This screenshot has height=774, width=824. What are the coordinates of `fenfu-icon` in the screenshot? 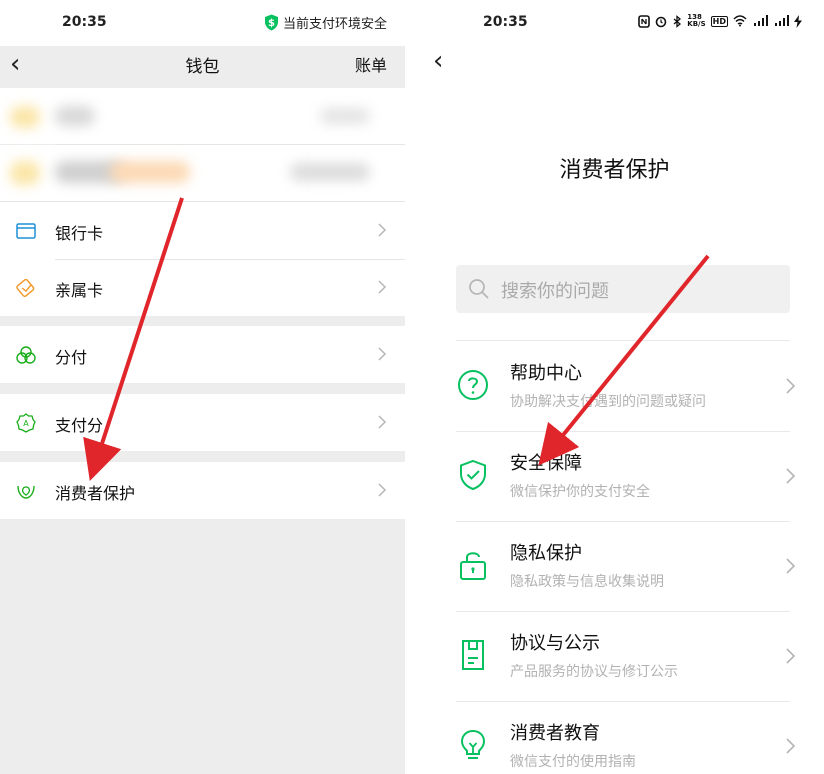 It's located at (26, 355).